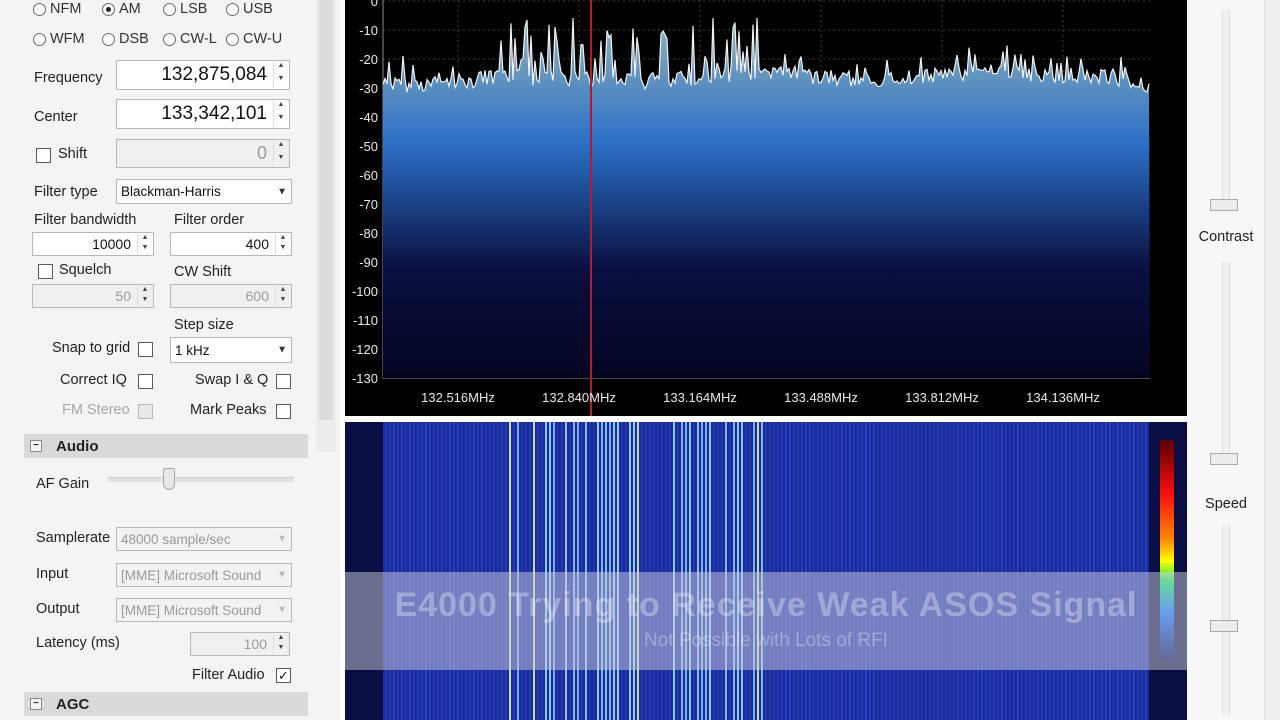  I want to click on contrast-slider-track, so click(1226, 105).